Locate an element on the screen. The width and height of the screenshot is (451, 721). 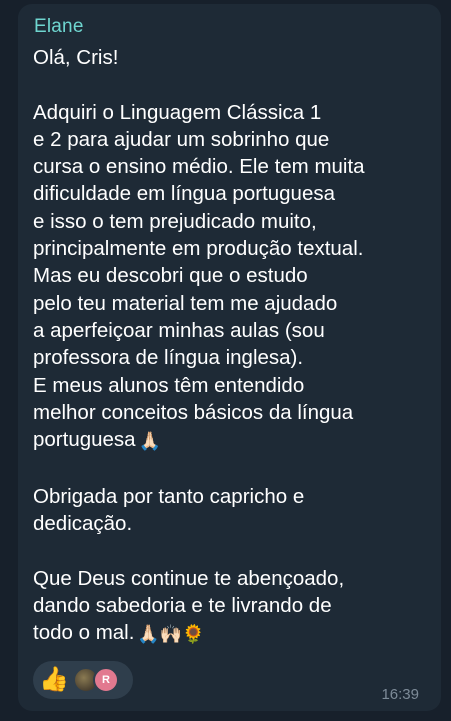
closing-emojis-icon: 🙏🏻🙌🏻🌻 is located at coordinates (171, 634).